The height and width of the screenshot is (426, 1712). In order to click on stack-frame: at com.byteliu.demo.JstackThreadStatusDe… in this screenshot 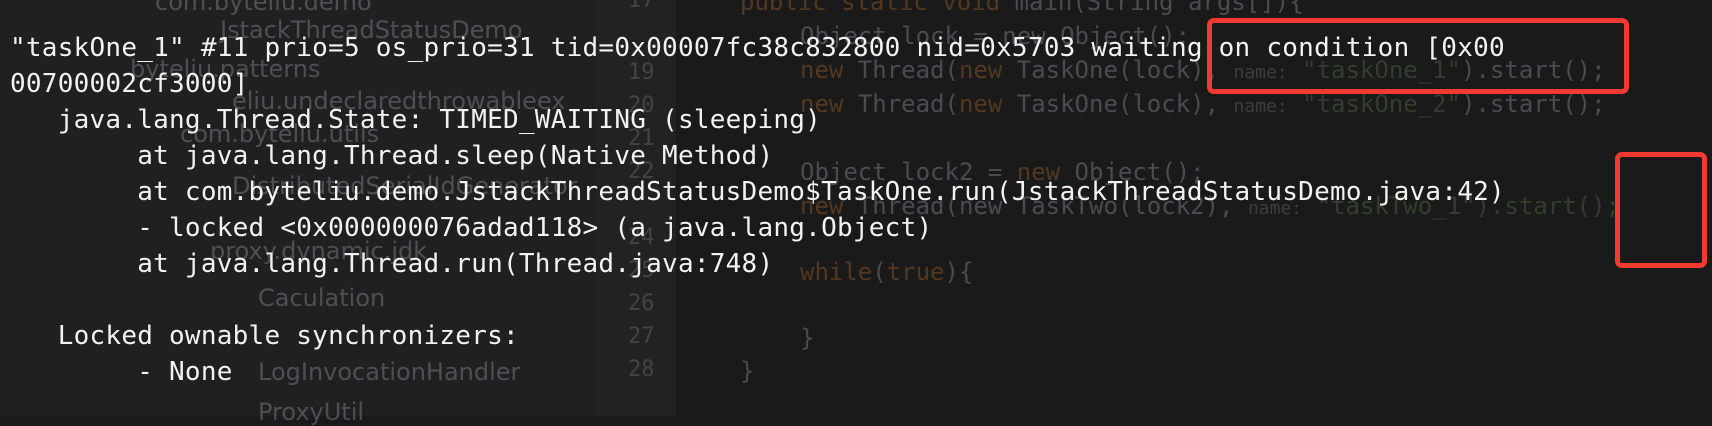, I will do `click(757, 192)`.